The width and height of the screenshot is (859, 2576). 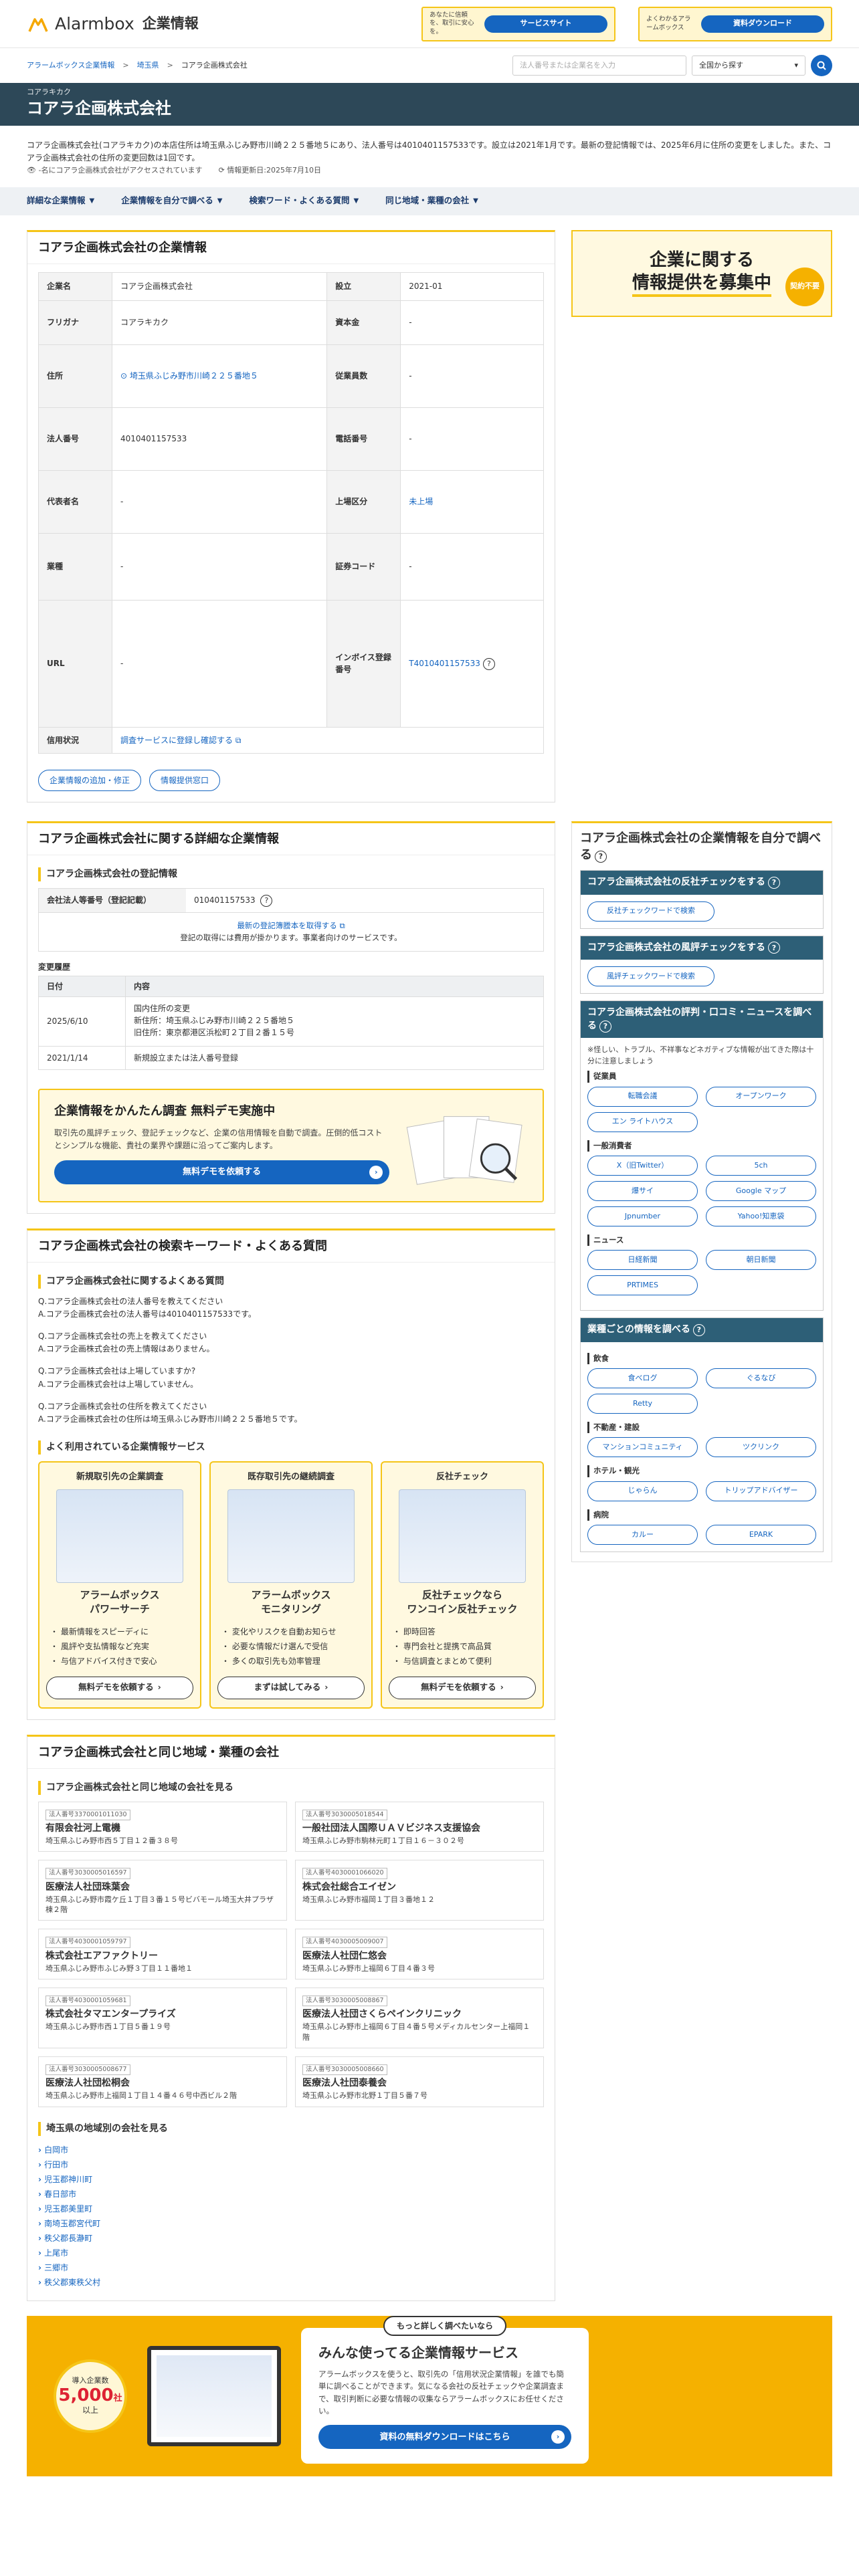 I want to click on list-item: 三郷市, so click(x=291, y=2267).